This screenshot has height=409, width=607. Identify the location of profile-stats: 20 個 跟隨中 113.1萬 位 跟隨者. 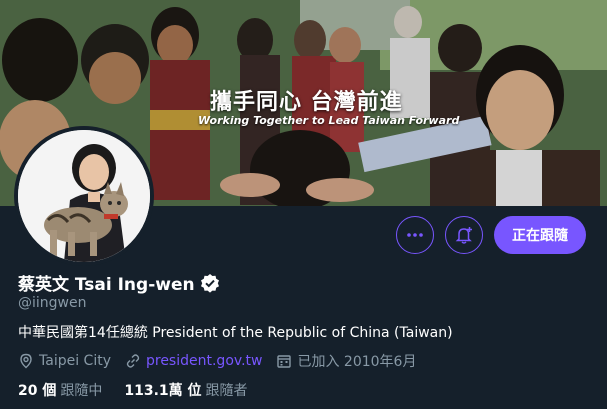
(144, 390).